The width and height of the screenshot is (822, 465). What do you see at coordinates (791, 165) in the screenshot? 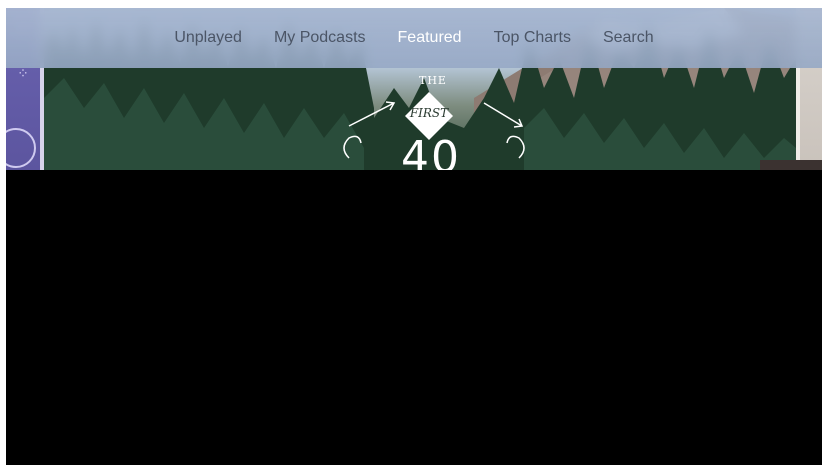
I see `carousel-tile-next-shadow` at bounding box center [791, 165].